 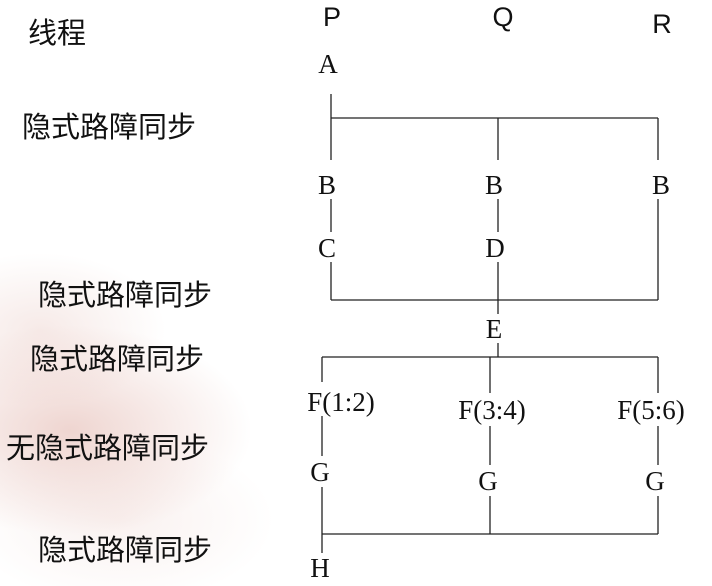 What do you see at coordinates (57, 33) in the screenshot?
I see `thread-row-label: 线程` at bounding box center [57, 33].